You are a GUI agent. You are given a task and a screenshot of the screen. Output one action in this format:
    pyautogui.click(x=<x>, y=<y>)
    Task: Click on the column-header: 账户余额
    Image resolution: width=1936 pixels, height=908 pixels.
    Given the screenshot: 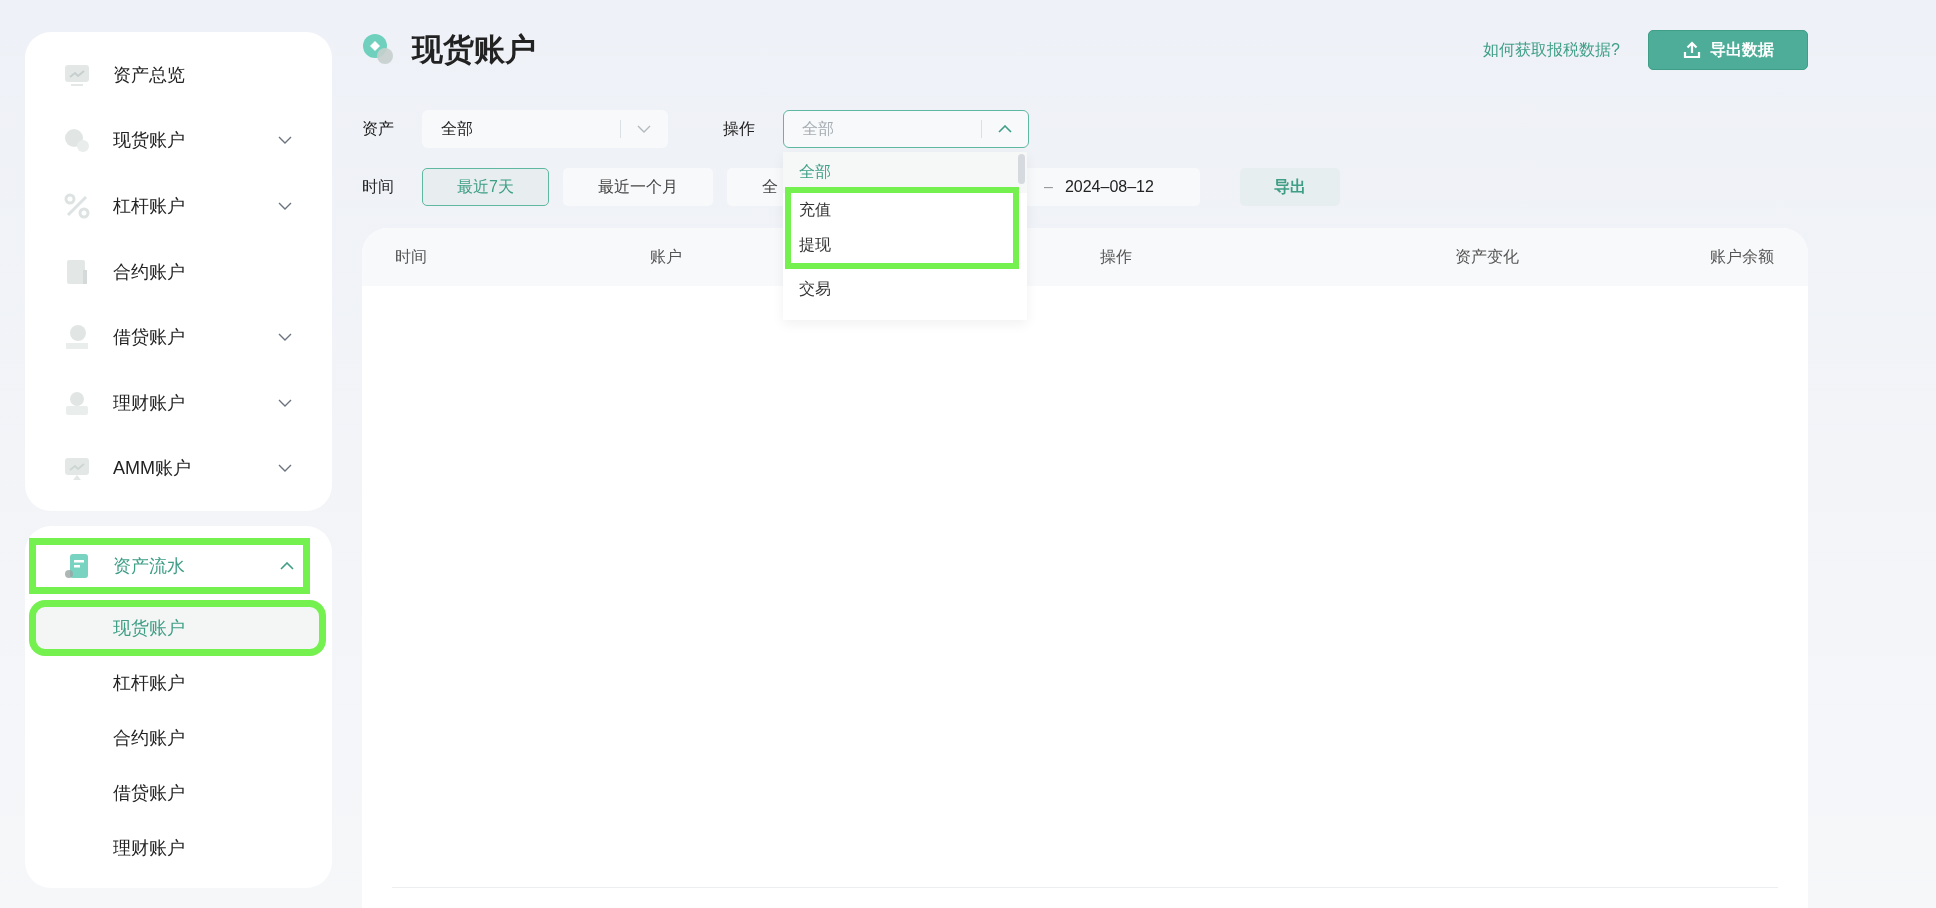 What is the action you would take?
    pyautogui.click(x=1742, y=256)
    